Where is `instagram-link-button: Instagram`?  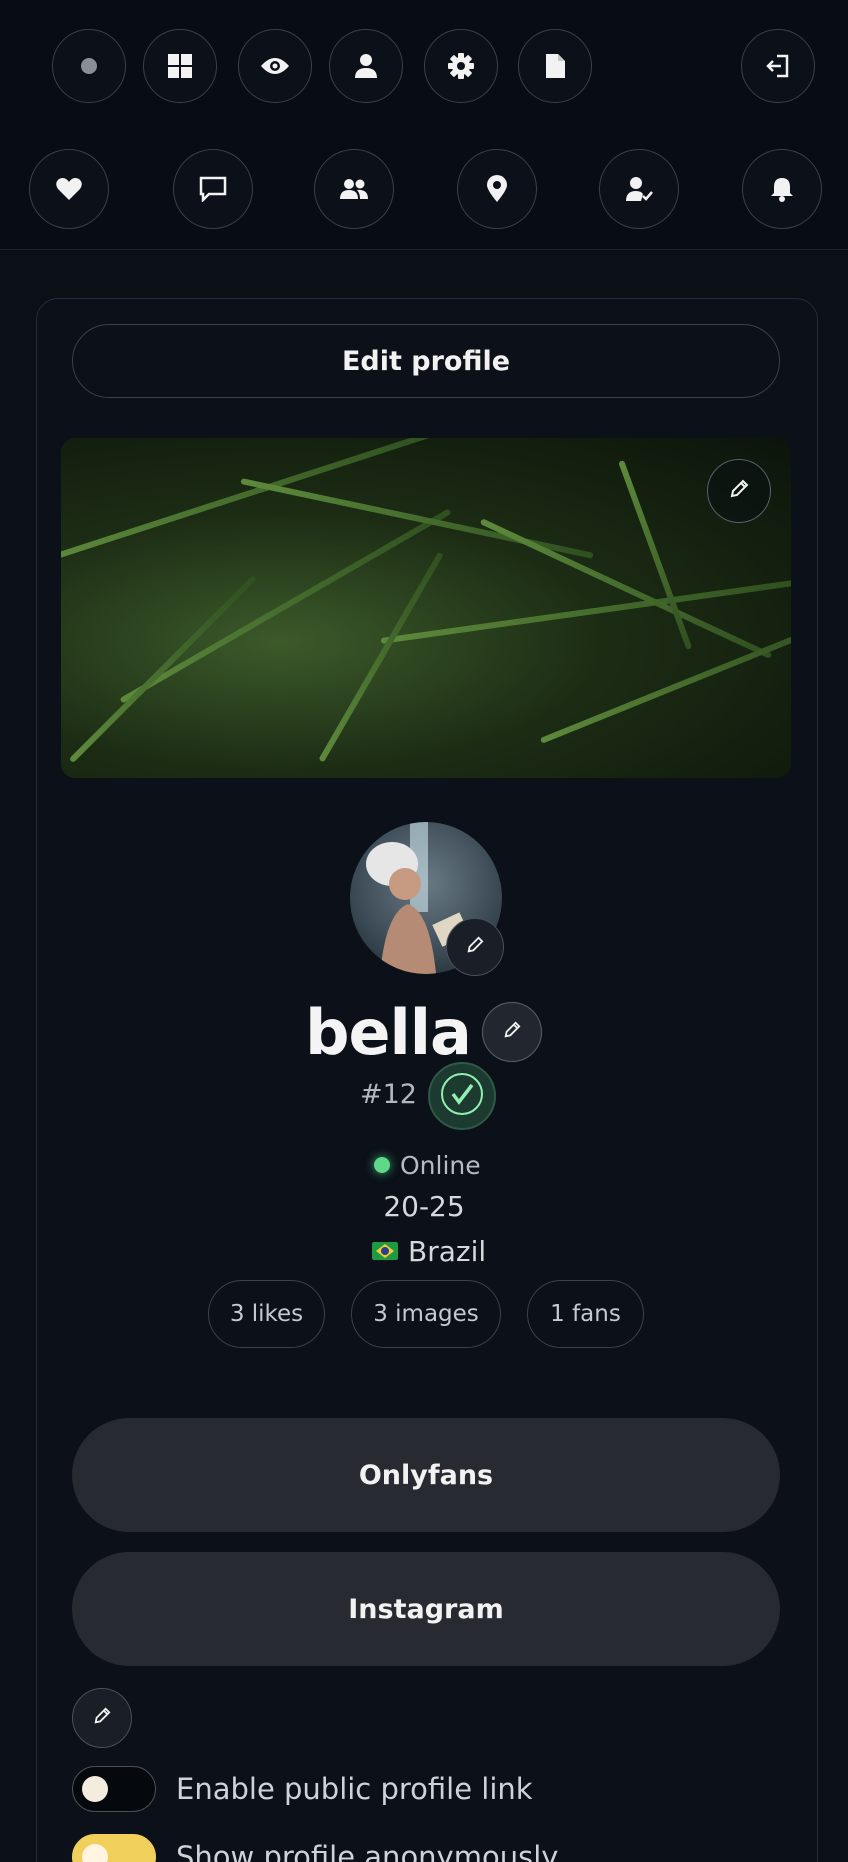 instagram-link-button: Instagram is located at coordinates (426, 1609).